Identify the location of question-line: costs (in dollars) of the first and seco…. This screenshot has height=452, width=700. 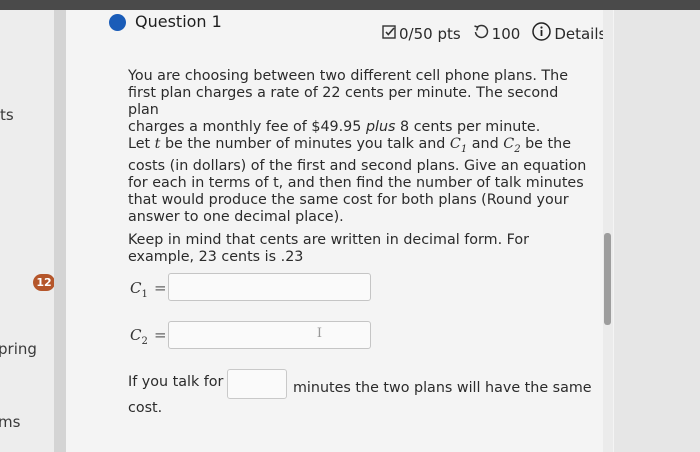
(357, 165).